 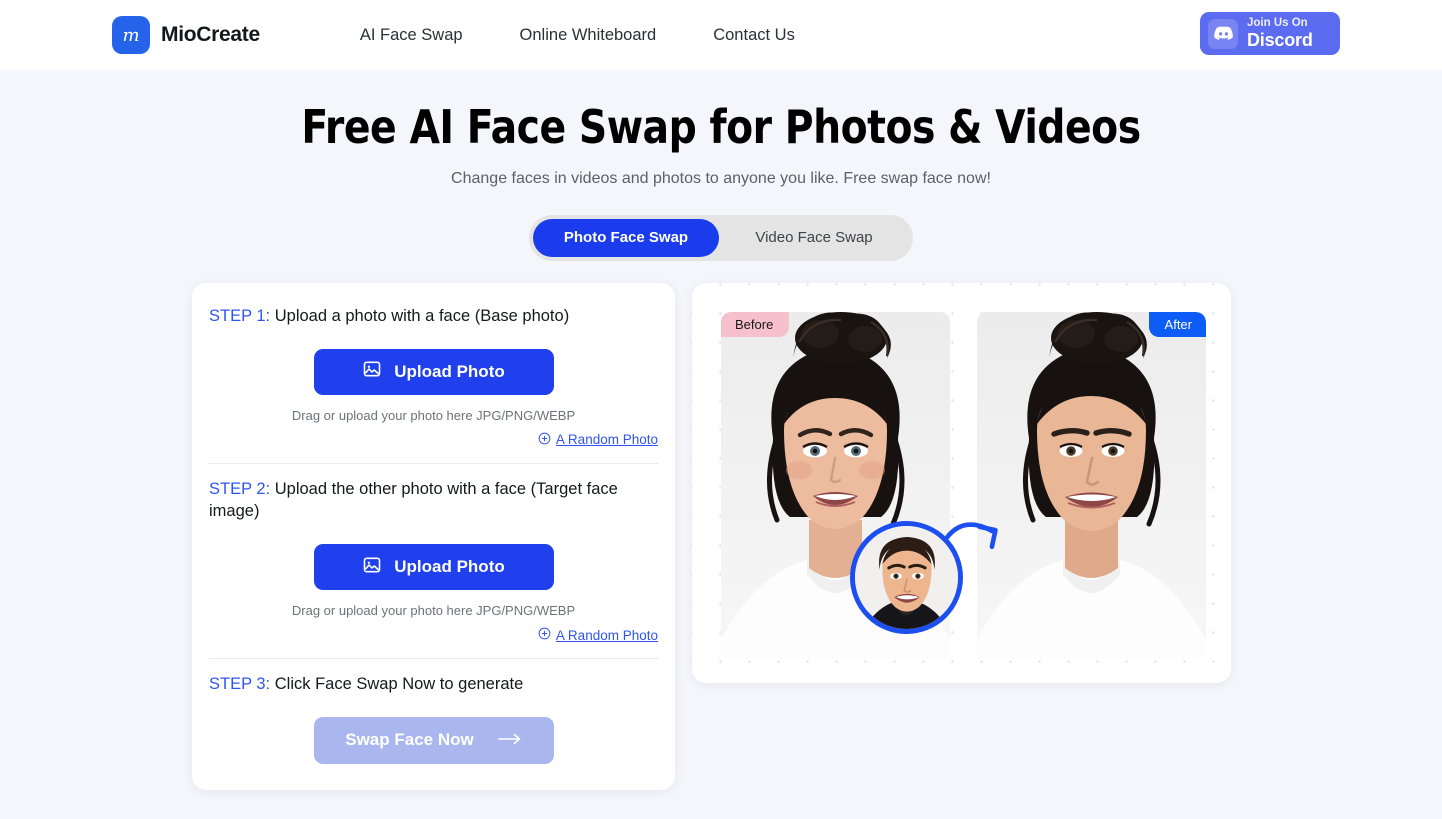 What do you see at coordinates (240, 488) in the screenshot?
I see `step-2-number: STEP 2:` at bounding box center [240, 488].